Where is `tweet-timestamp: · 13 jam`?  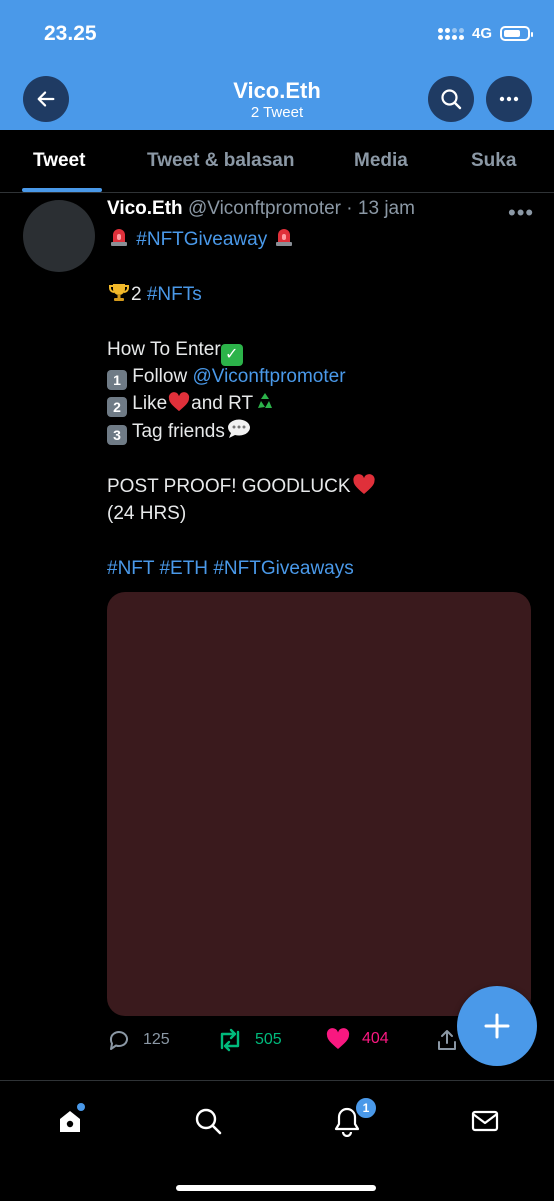 tweet-timestamp: · 13 jam is located at coordinates (380, 208).